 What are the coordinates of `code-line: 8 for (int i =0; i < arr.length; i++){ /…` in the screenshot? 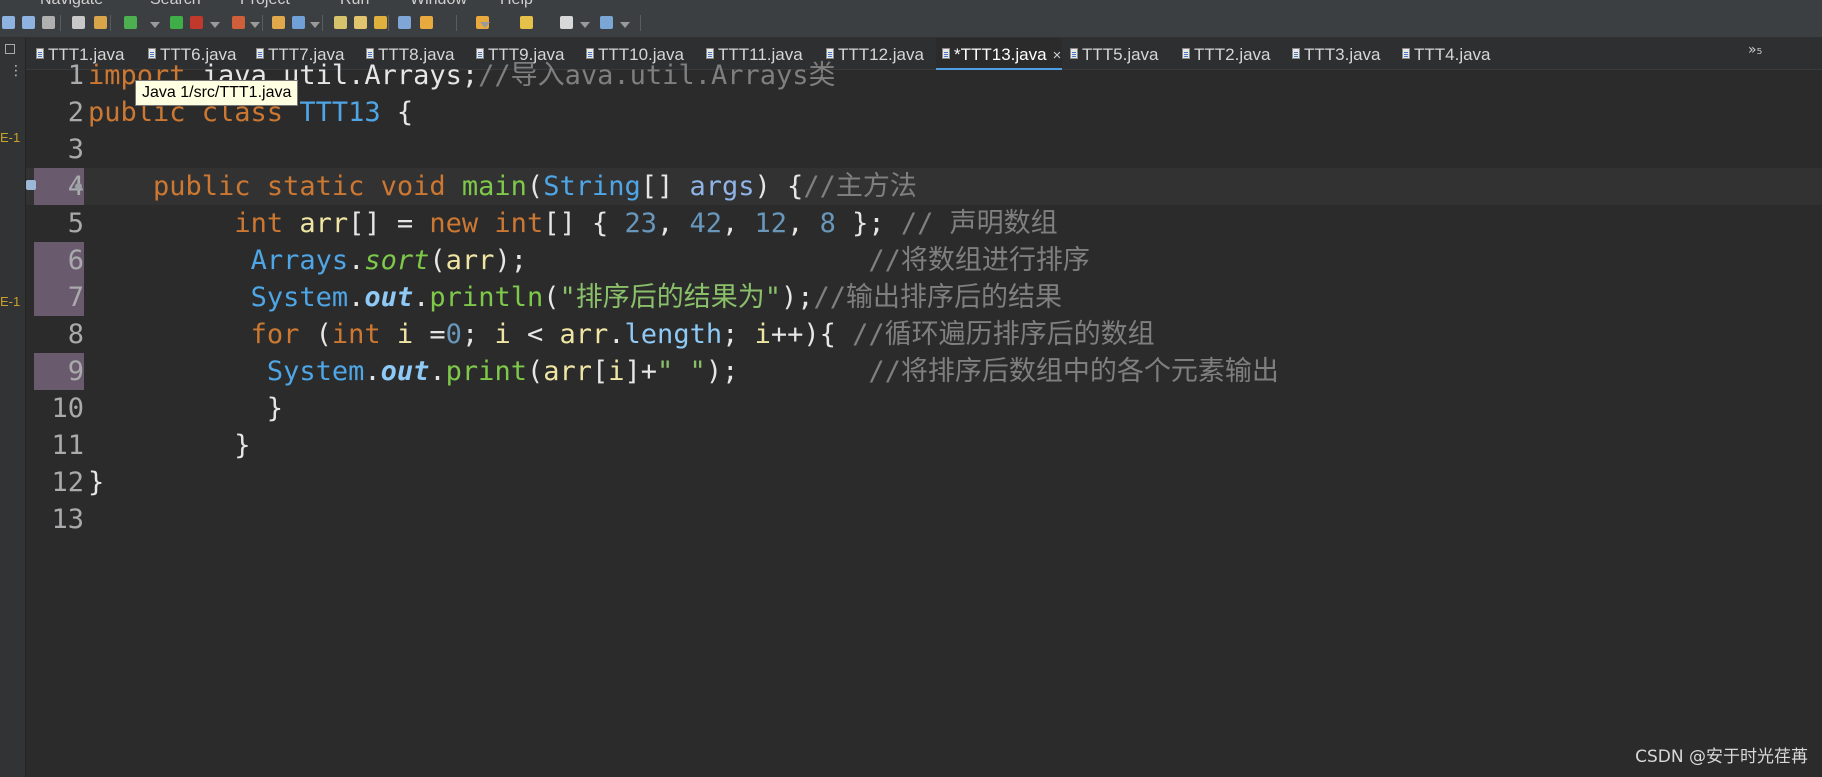 It's located at (924, 334).